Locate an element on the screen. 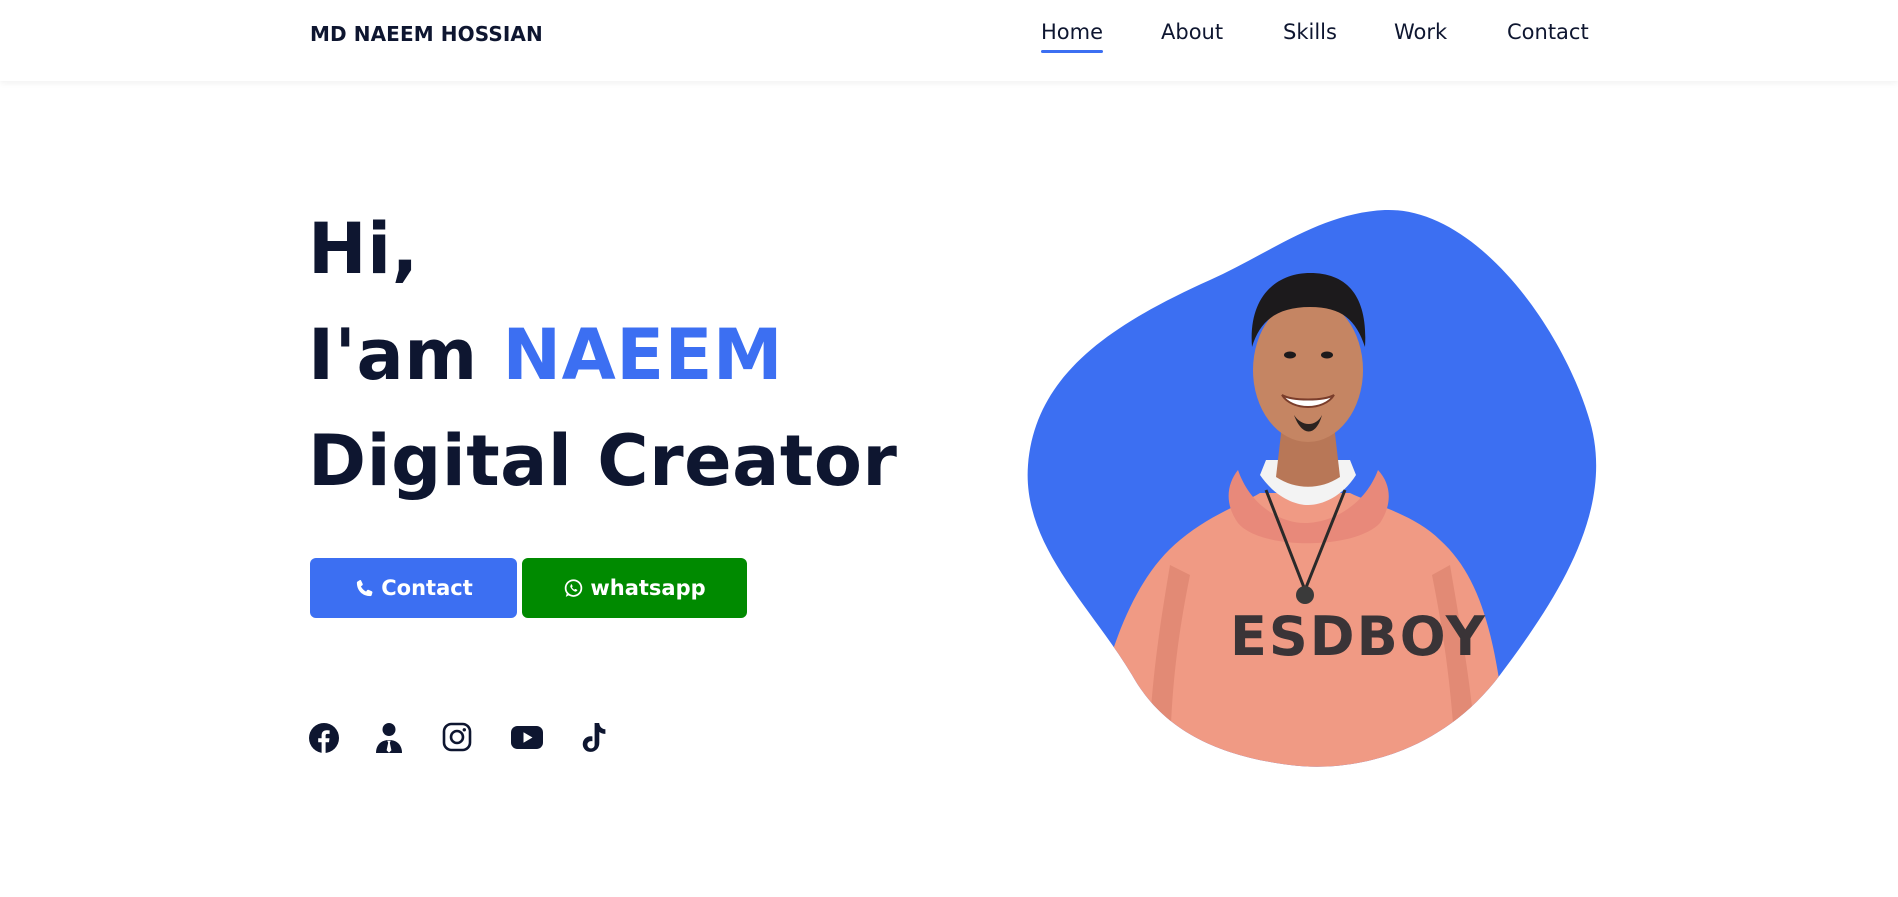 The image size is (1898, 897). hero-greeting: Hi, is located at coordinates (363, 249).